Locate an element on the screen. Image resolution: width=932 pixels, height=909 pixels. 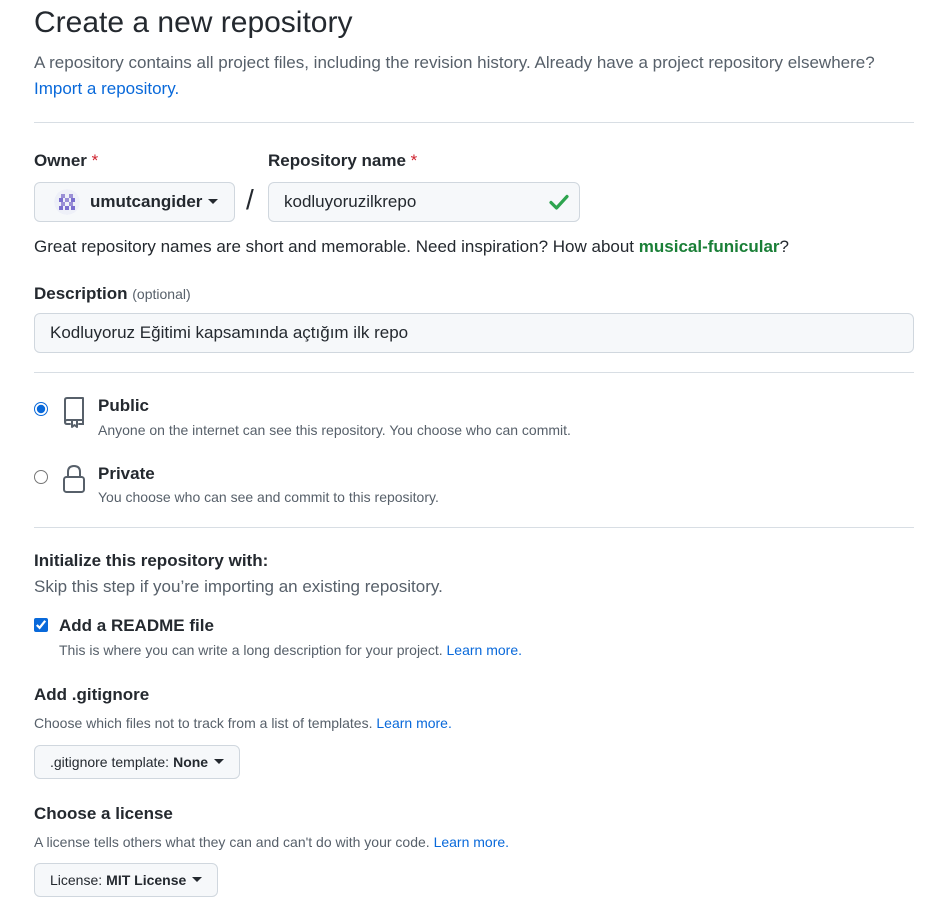
hint-end: ? is located at coordinates (784, 246).